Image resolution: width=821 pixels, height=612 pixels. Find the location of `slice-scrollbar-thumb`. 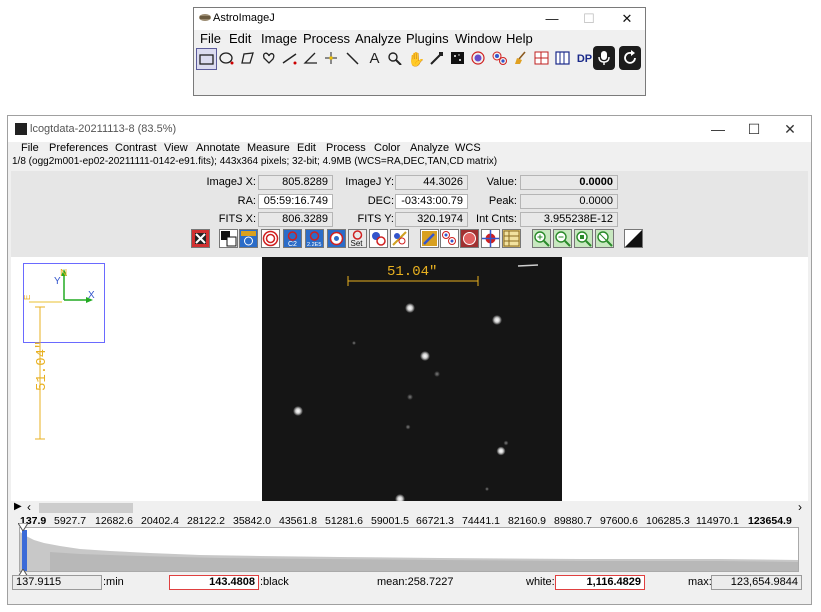

slice-scrollbar-thumb is located at coordinates (86, 508).